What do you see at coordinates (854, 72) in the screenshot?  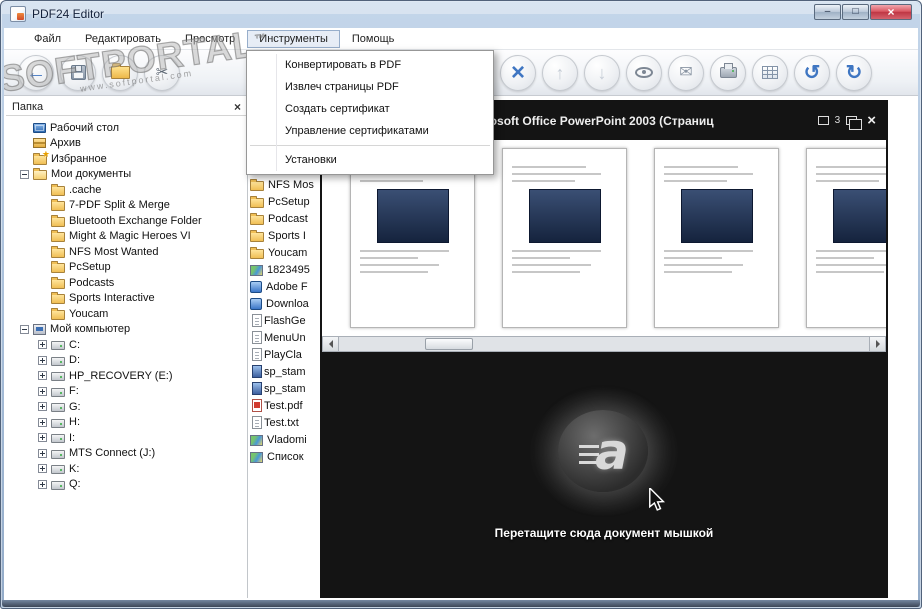 I see `rotate-right-button: ↻` at bounding box center [854, 72].